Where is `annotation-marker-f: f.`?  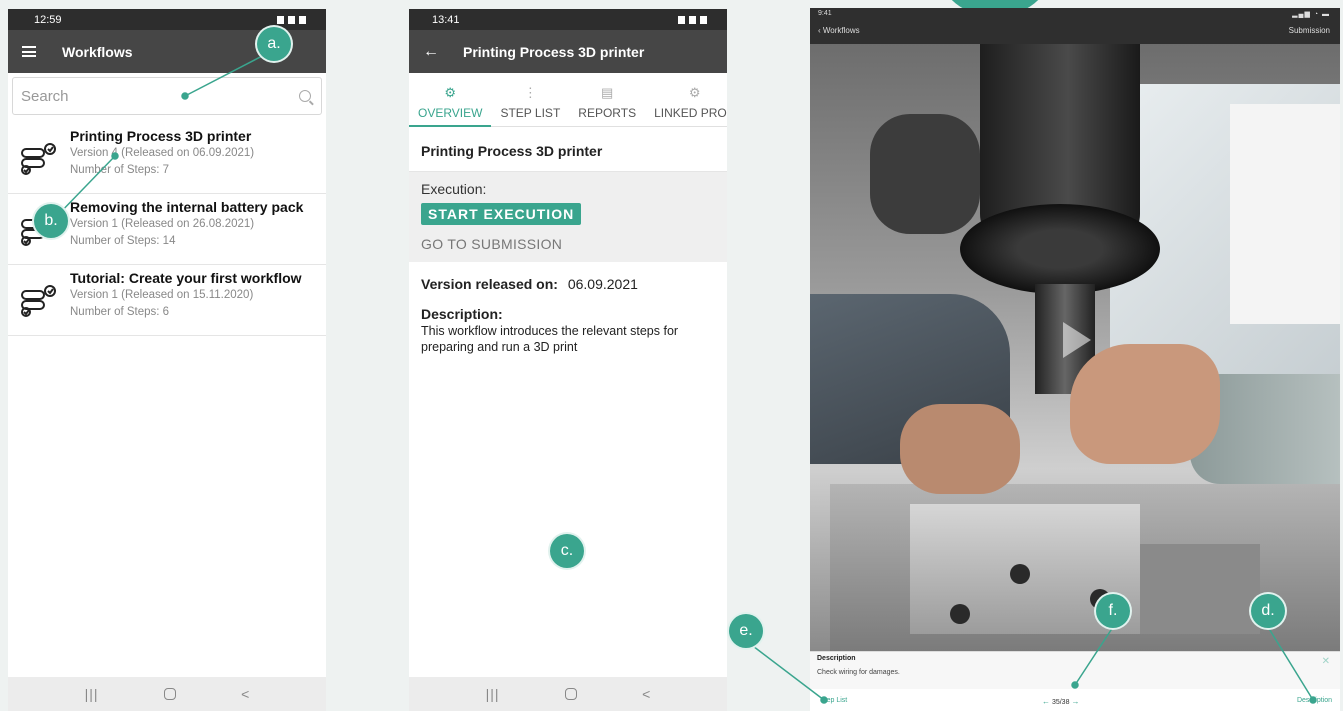
annotation-marker-f: f. is located at coordinates (1113, 611).